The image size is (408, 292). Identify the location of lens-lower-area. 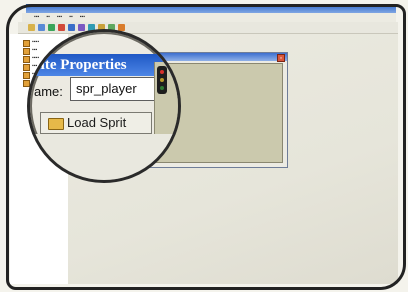
(104, 157).